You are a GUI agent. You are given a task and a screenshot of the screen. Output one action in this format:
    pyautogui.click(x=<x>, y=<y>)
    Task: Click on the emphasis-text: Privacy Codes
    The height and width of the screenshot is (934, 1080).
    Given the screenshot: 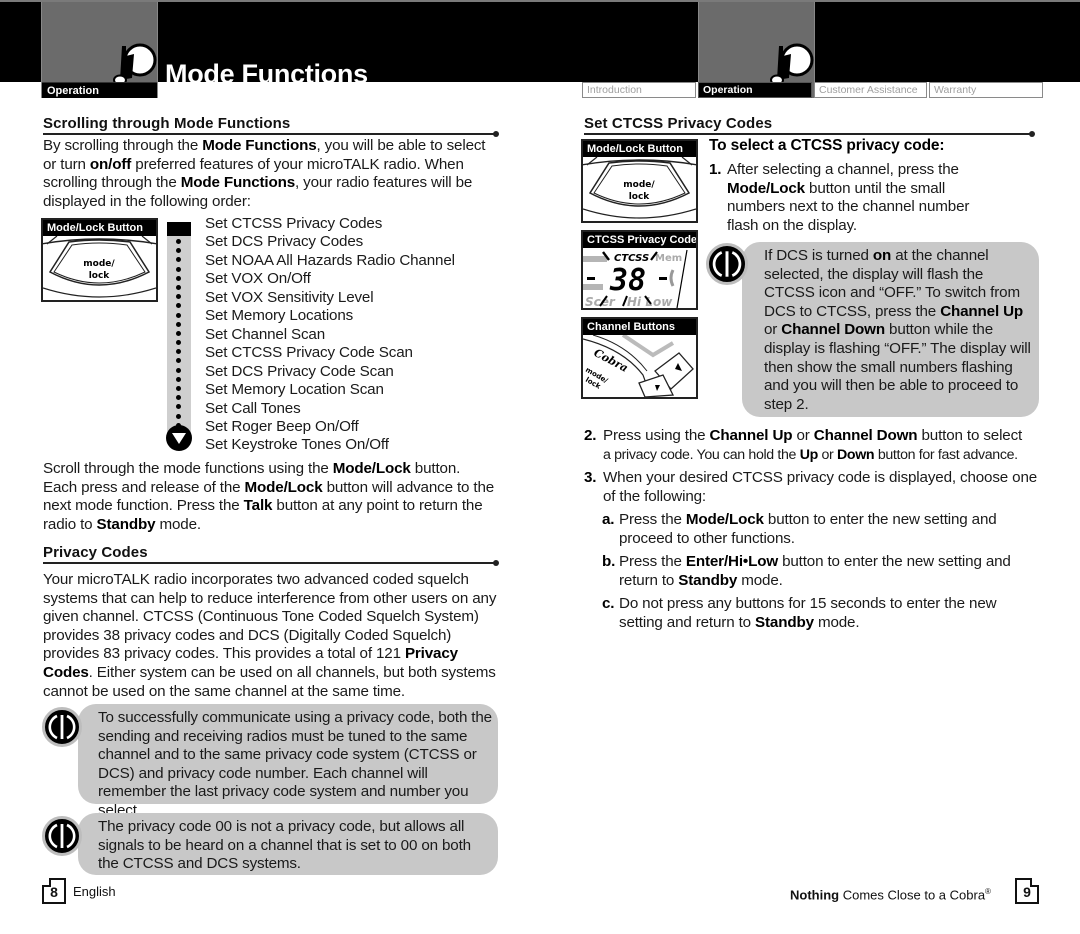 What is the action you would take?
    pyautogui.click(x=250, y=663)
    